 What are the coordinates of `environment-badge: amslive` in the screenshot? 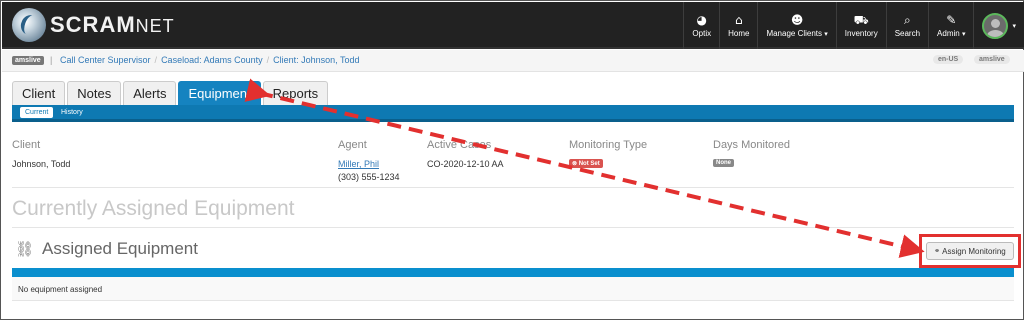 It's located at (28, 60).